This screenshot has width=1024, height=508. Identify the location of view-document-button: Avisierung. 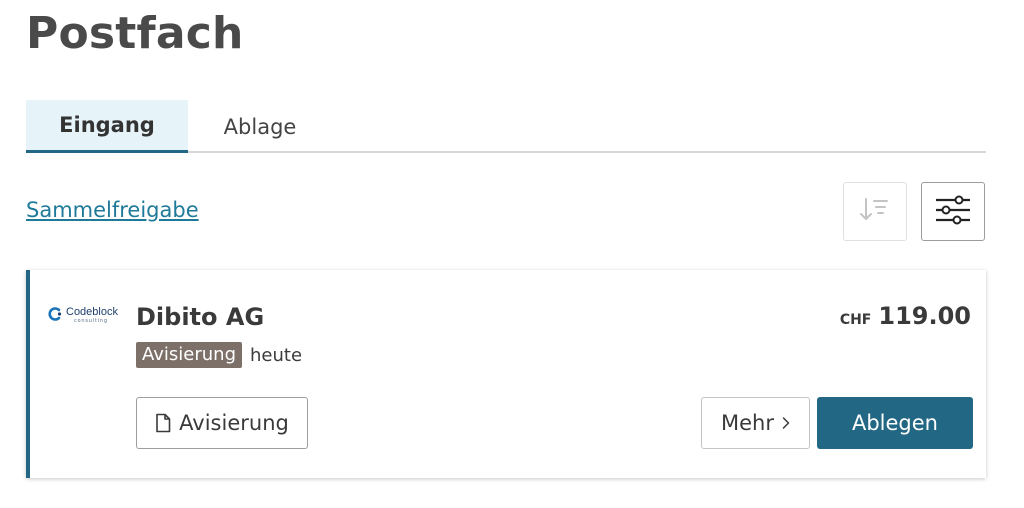
(222, 423).